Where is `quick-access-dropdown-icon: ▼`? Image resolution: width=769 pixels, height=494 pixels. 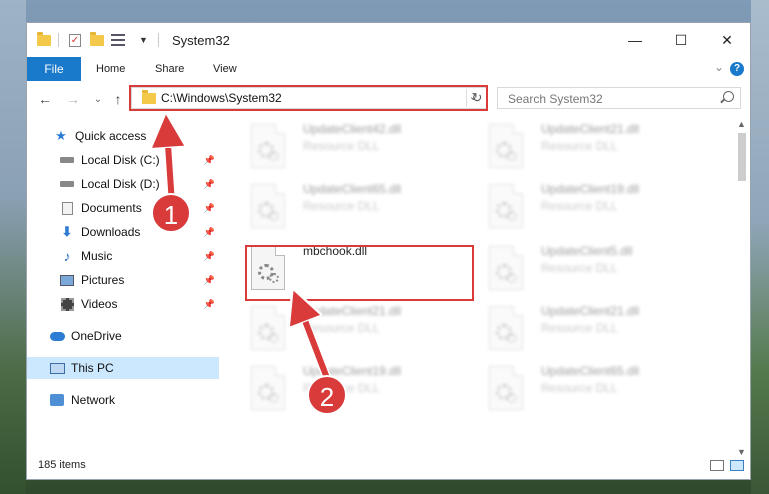 quick-access-dropdown-icon: ▼ is located at coordinates (143, 40).